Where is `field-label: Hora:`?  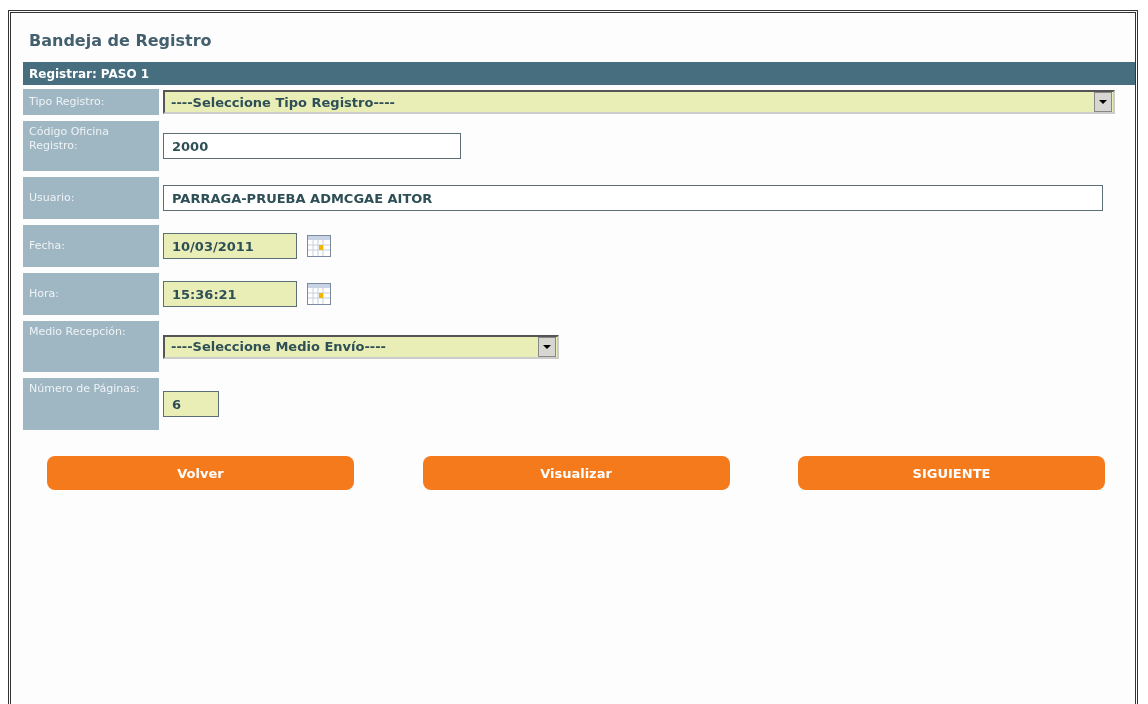 field-label: Hora: is located at coordinates (91, 294).